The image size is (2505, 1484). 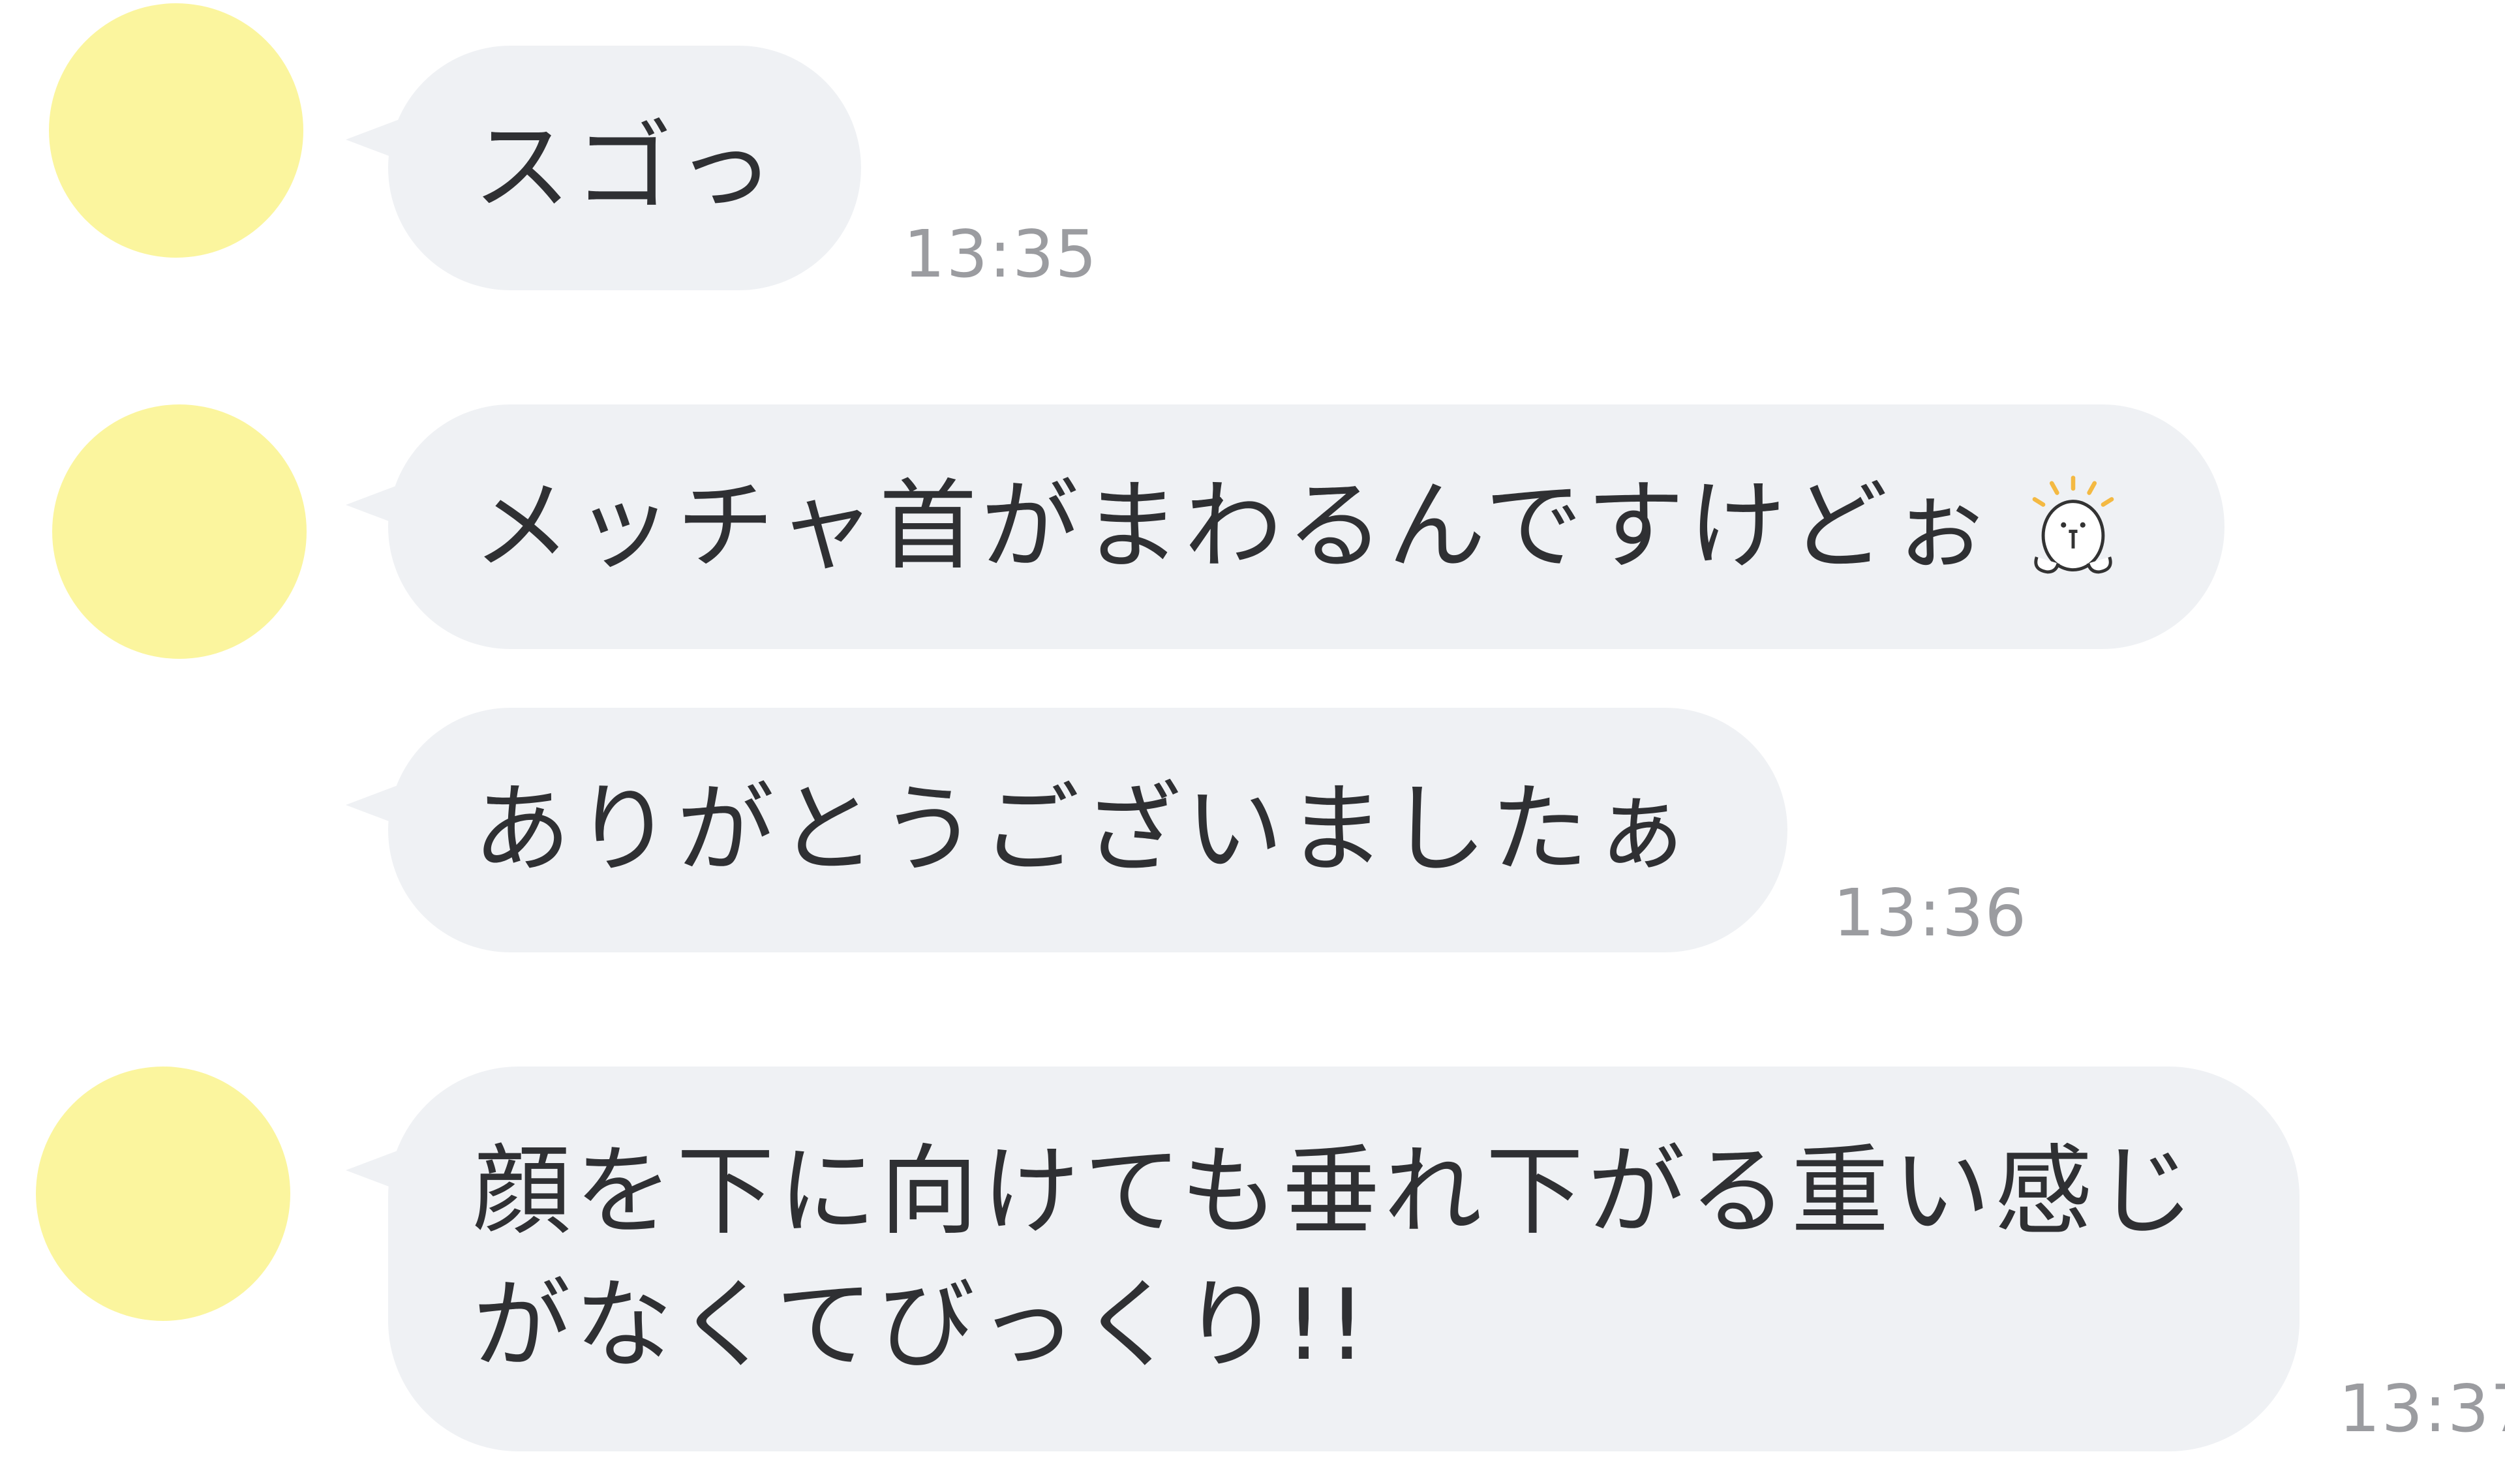 I want to click on message-timestamp: 13:37, so click(x=2422, y=1408).